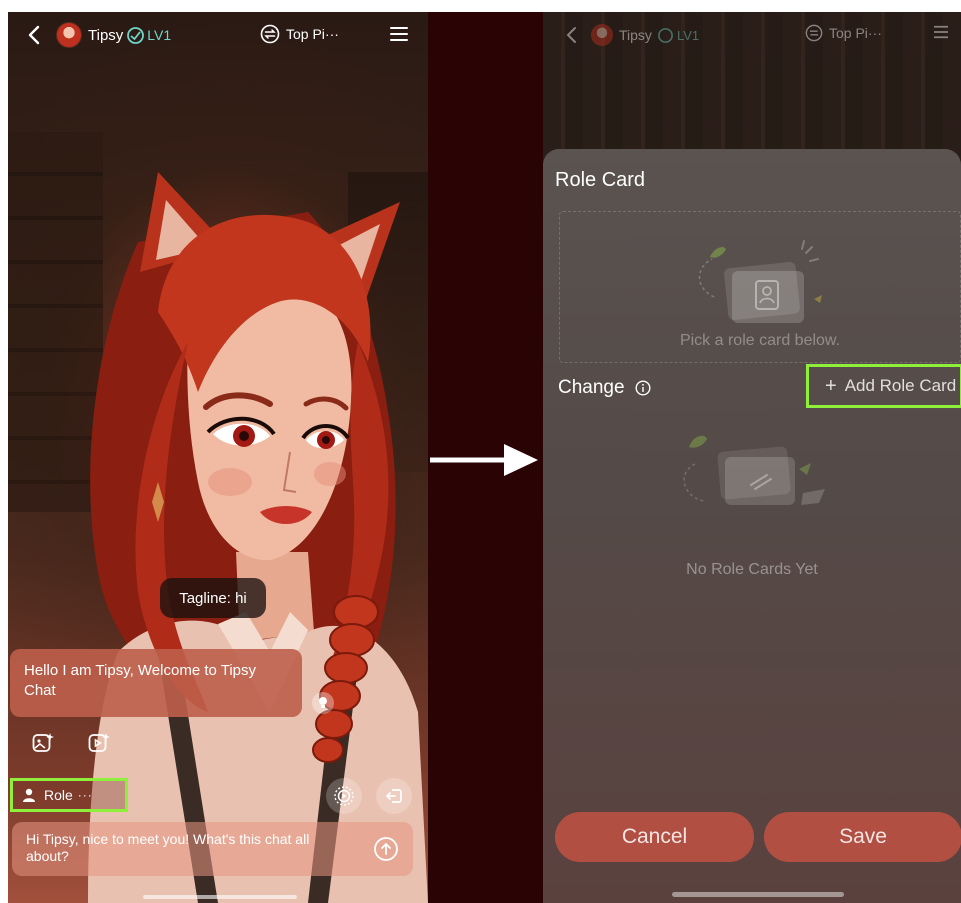 The image size is (961, 903). I want to click on plus-icon: +, so click(831, 385).